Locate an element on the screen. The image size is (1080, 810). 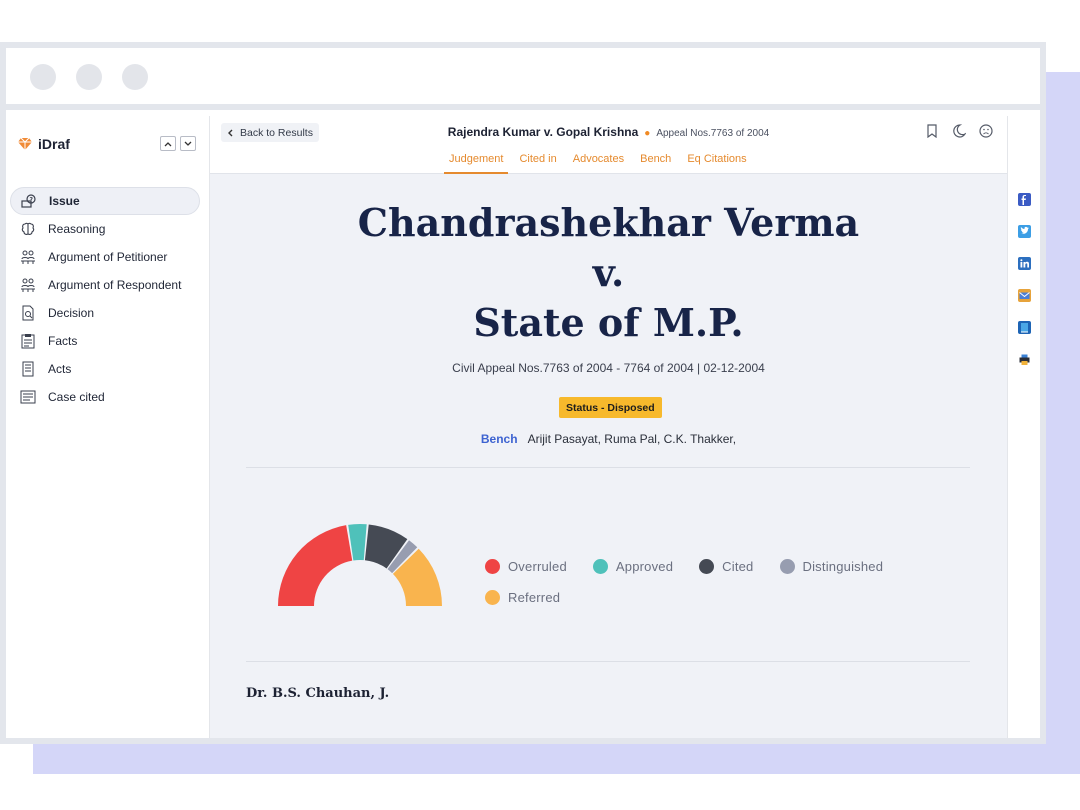
sidebar-item-argument-of-petitioner: Argument of Petitioner is located at coordinates (105, 257).